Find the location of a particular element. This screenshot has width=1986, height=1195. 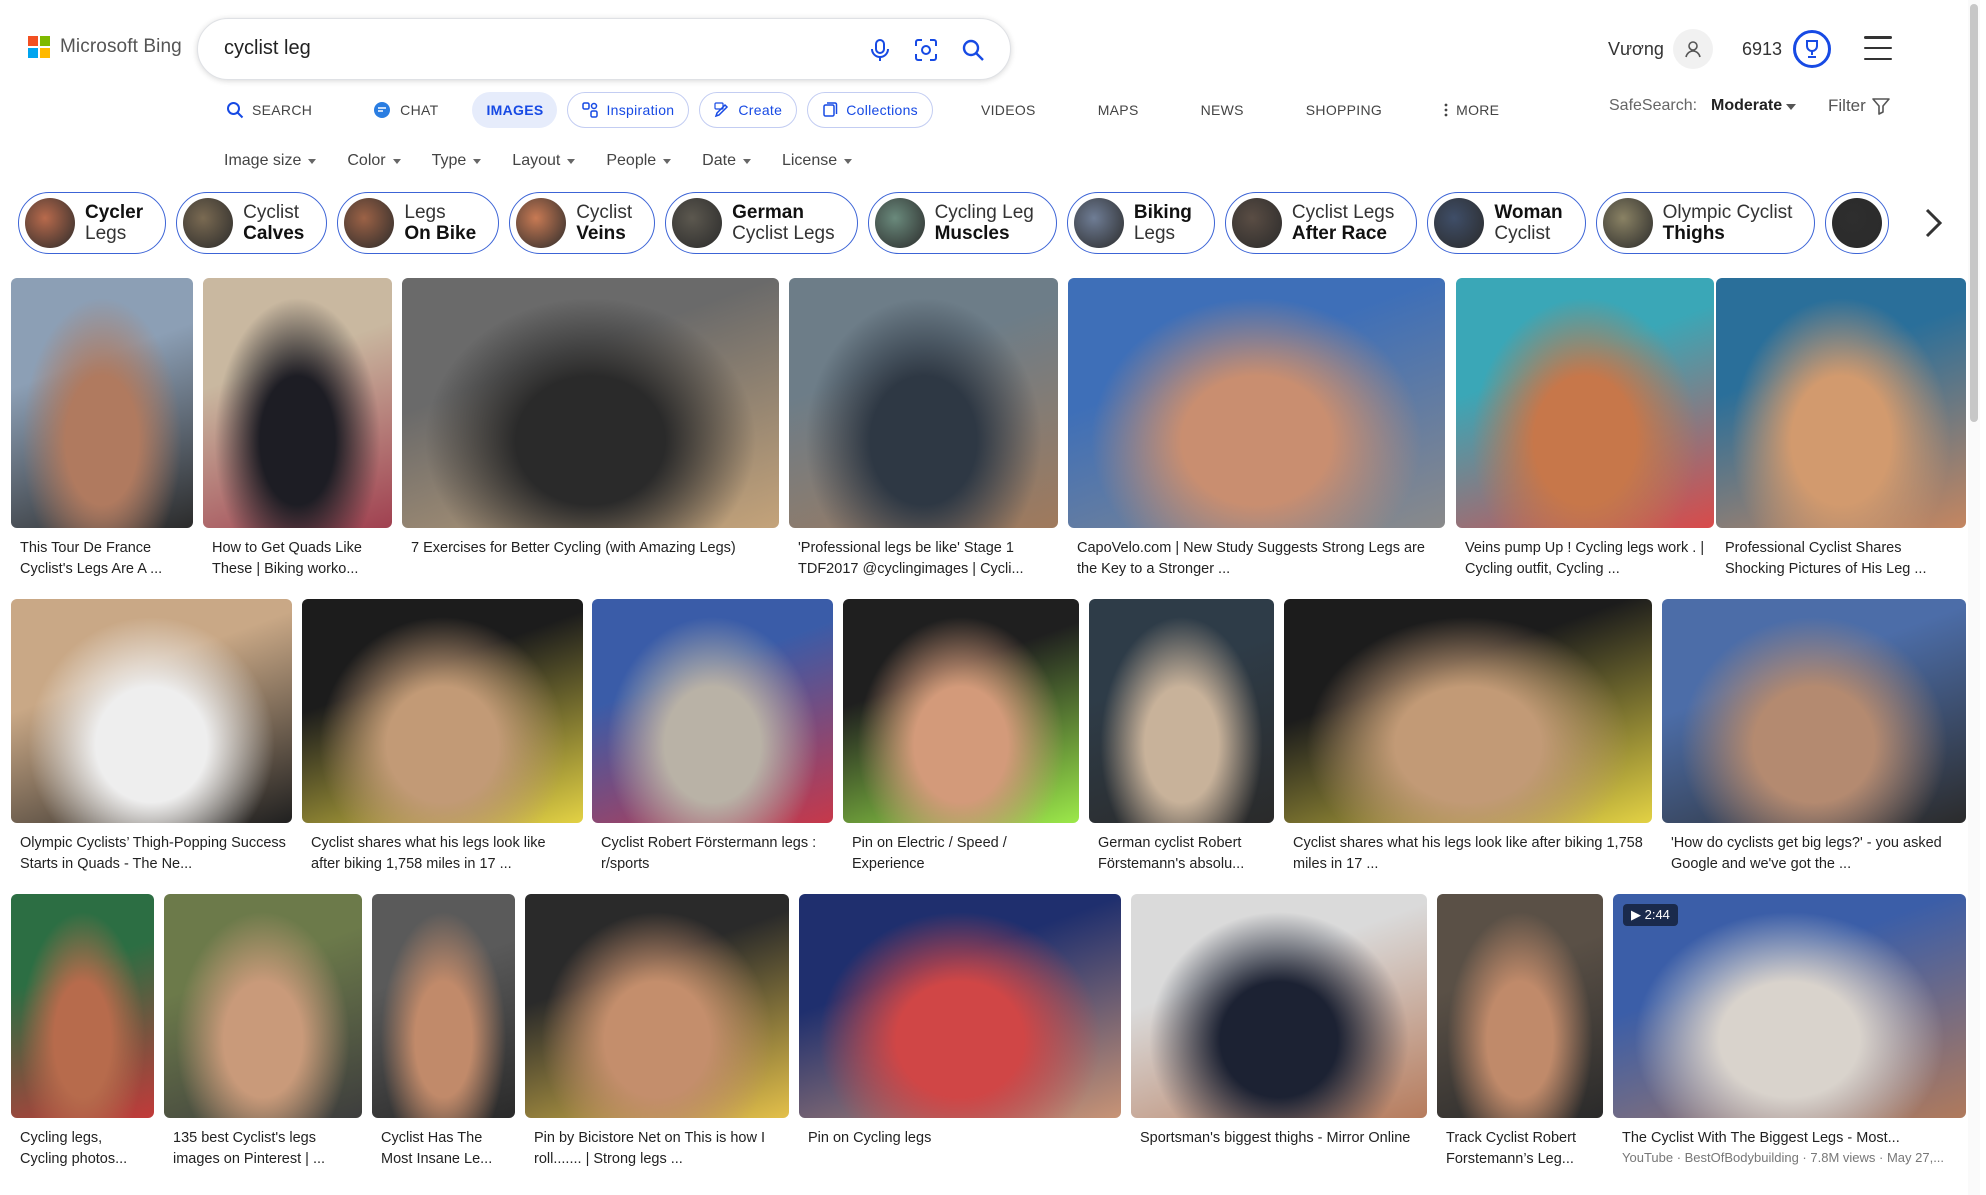

filter-label: Color is located at coordinates (366, 160).